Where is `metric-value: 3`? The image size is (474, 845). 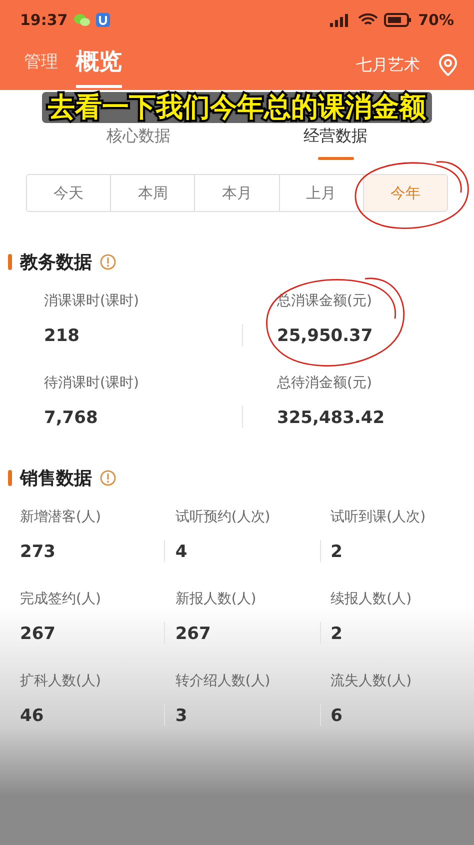 metric-value: 3 is located at coordinates (181, 716).